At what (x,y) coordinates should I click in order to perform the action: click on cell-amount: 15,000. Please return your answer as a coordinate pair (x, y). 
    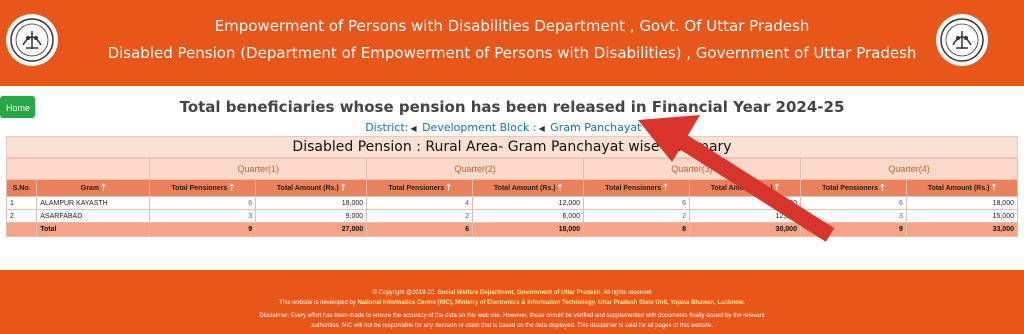
    Looking at the image, I should click on (962, 216).